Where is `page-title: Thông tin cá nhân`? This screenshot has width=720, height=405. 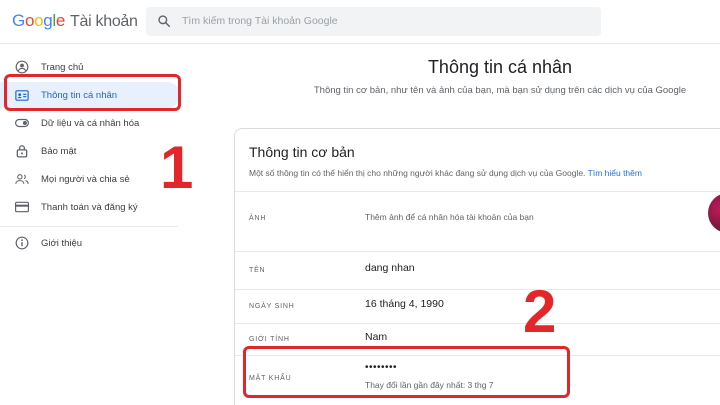
page-title: Thông tin cá nhân is located at coordinates (500, 67).